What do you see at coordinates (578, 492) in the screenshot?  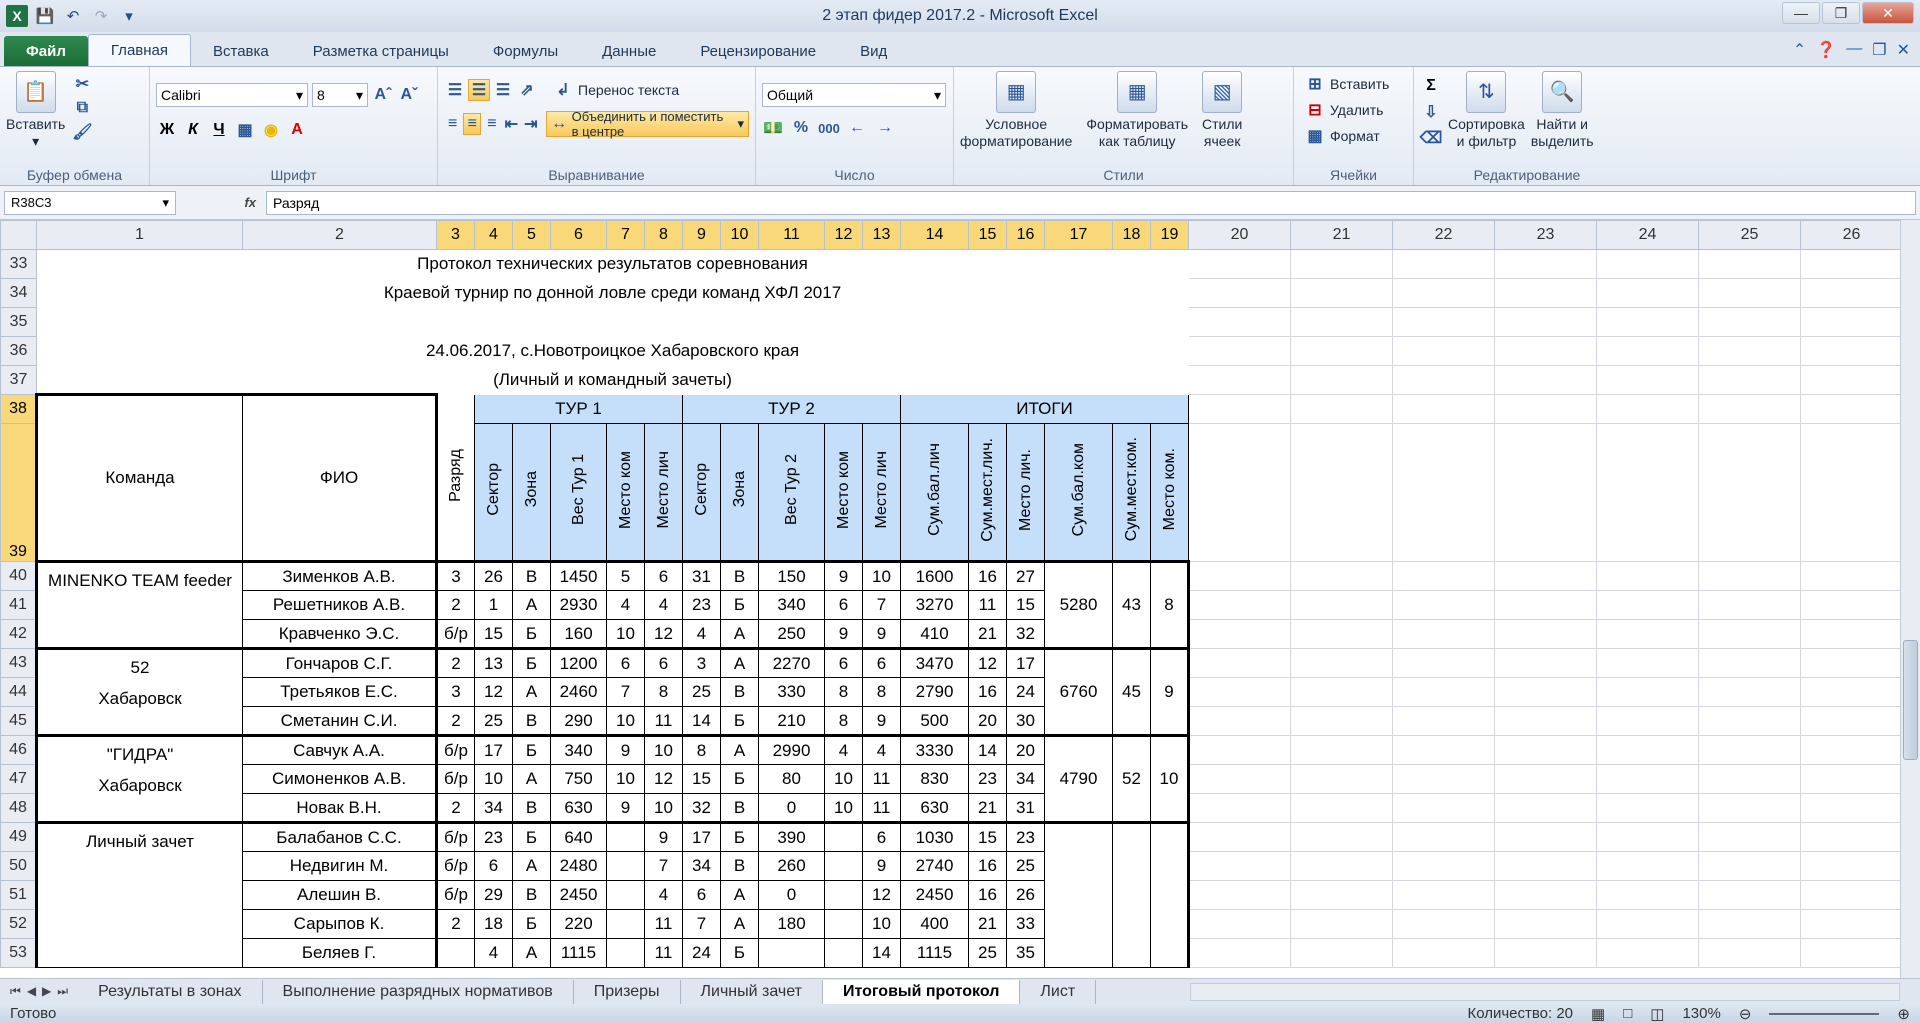 I see `header-weight1: Вес Тур 1` at bounding box center [578, 492].